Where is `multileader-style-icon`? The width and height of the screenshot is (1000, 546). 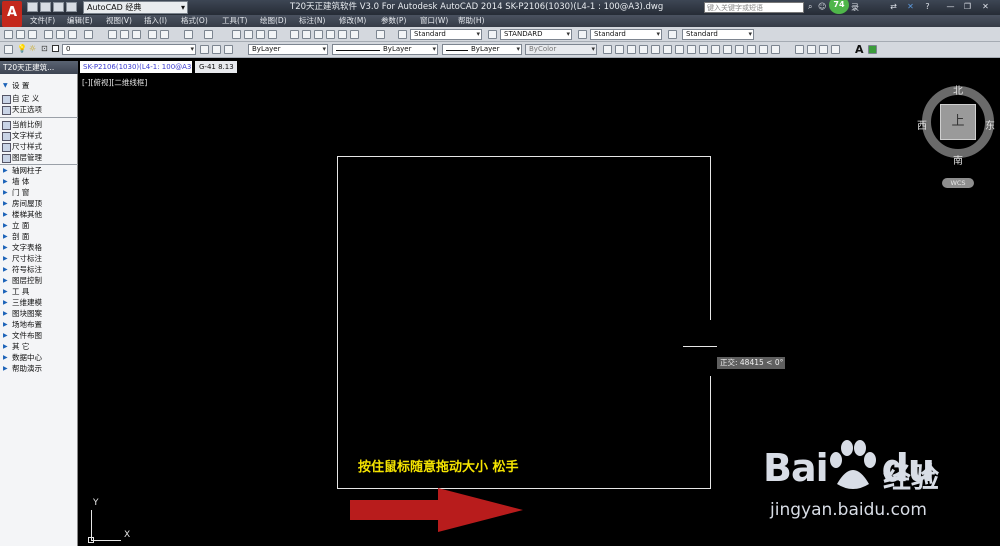
multileader-style-icon is located at coordinates (672, 34).